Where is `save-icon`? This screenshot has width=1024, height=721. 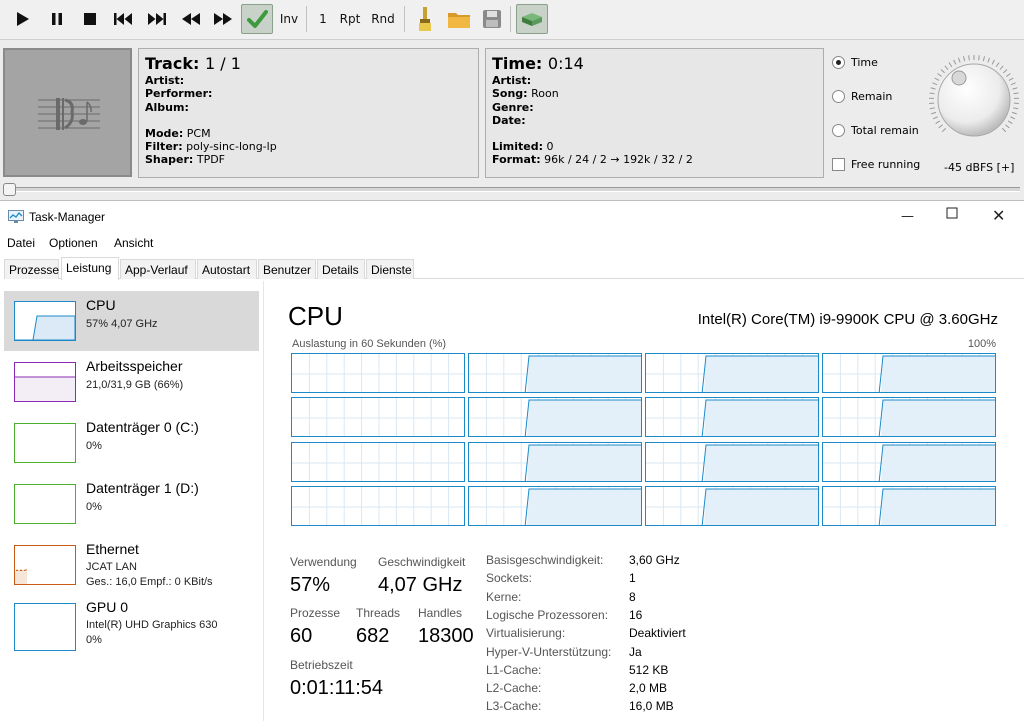
save-icon is located at coordinates (492, 19).